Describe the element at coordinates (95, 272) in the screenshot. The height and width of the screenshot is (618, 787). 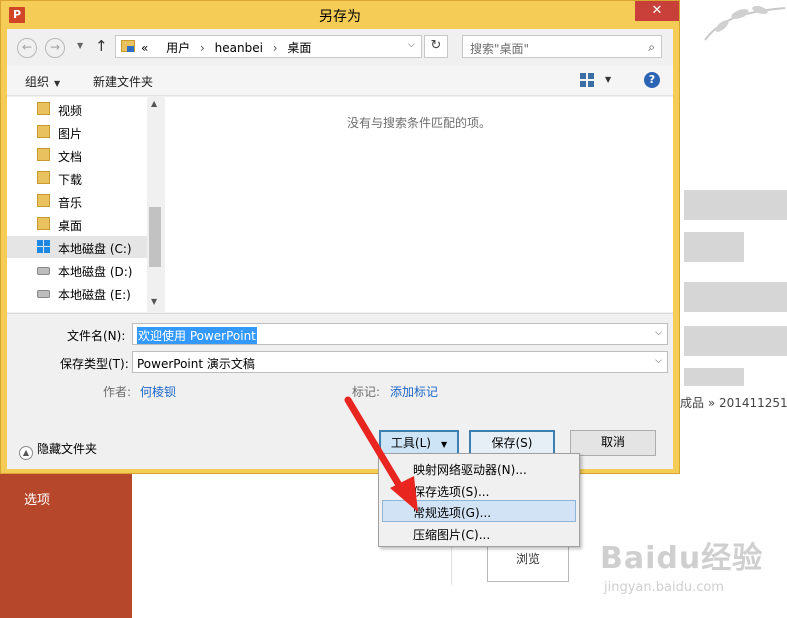
I see `tree-item-label: 本地磁盘 (D:)` at that location.